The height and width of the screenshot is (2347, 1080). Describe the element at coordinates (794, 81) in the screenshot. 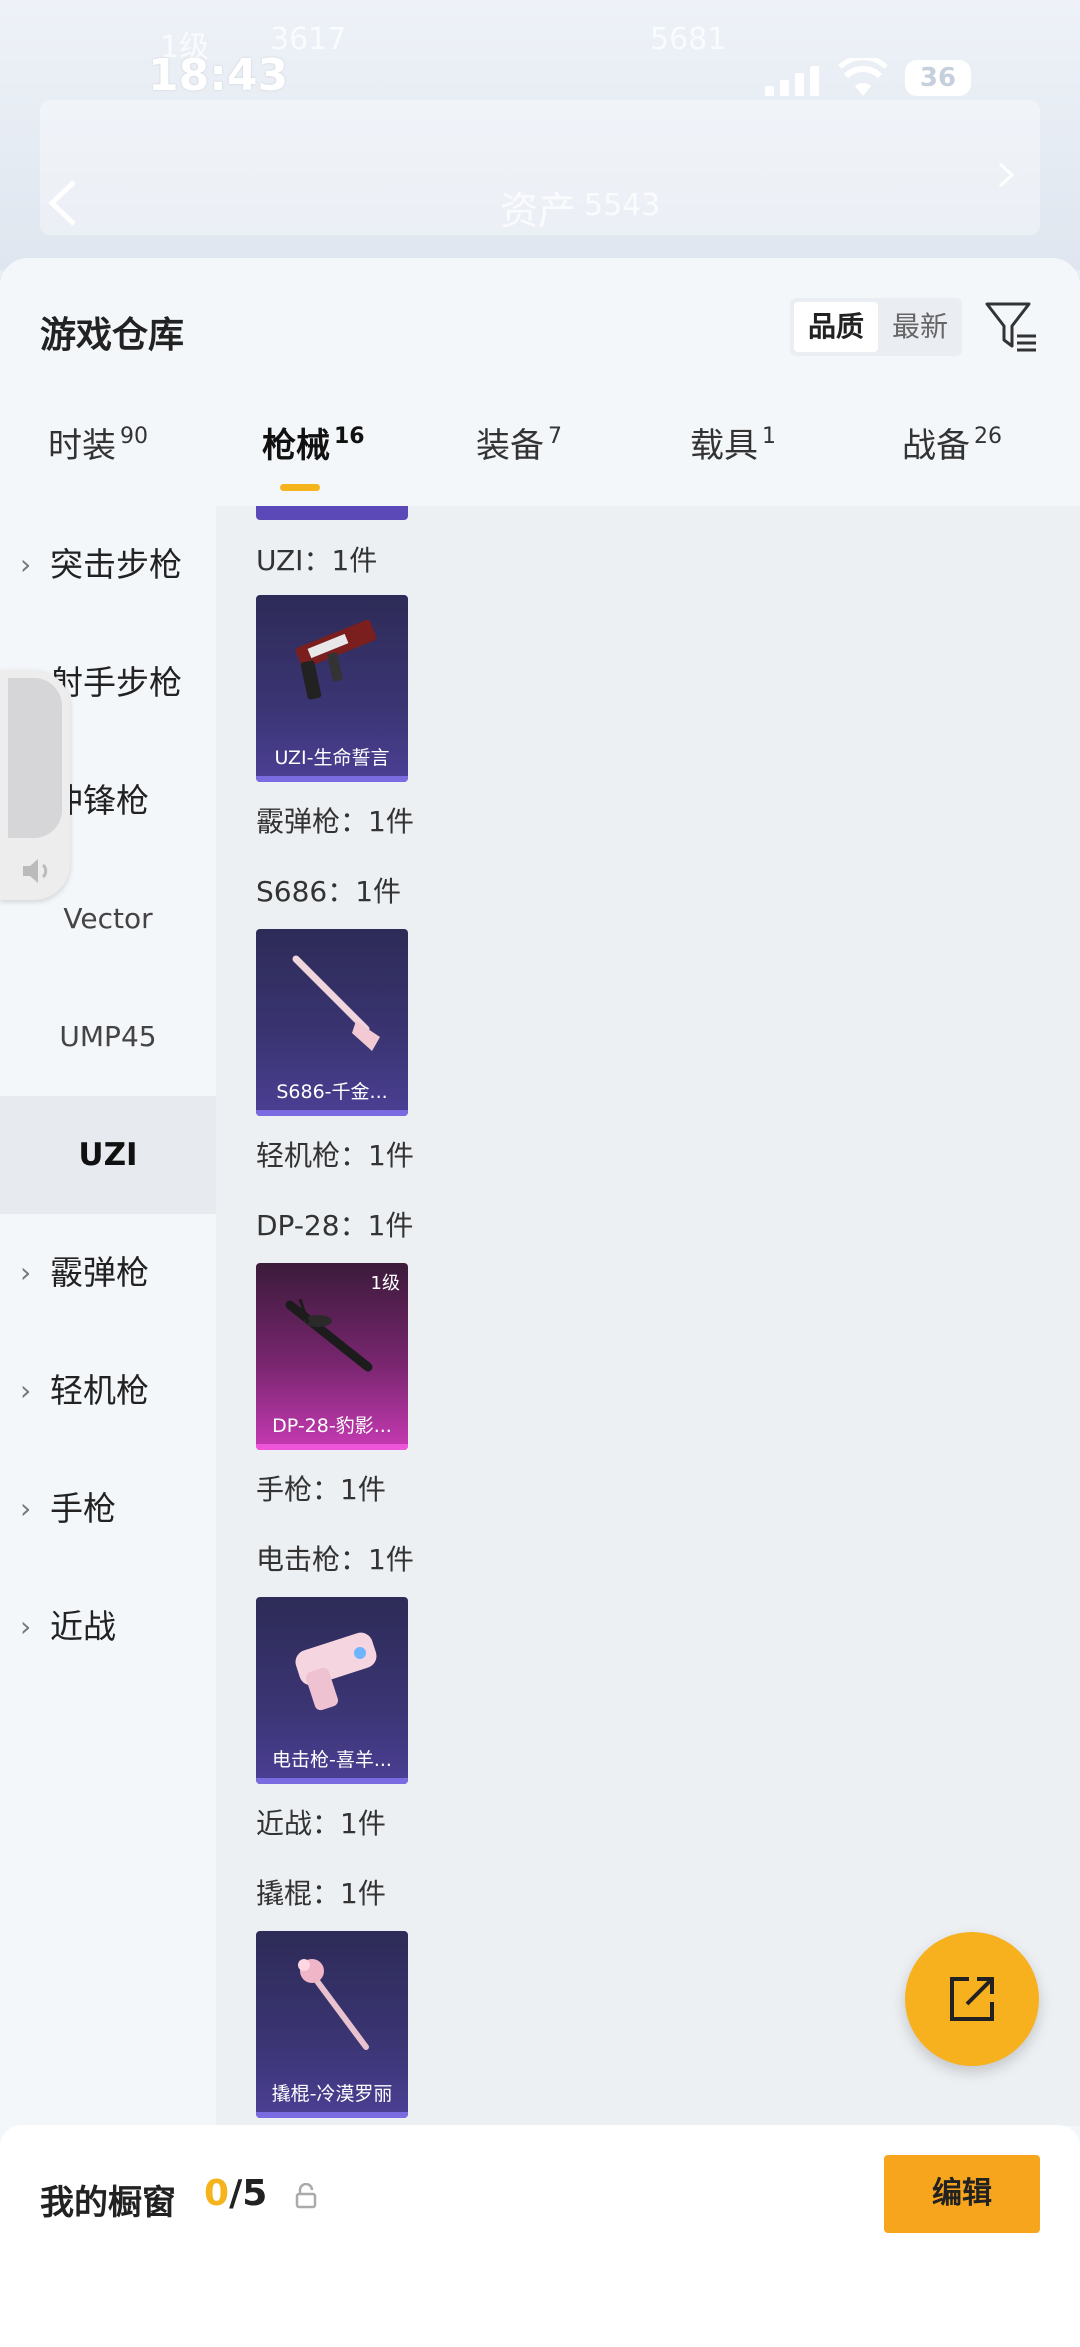

I see `cellular-signal-icon` at that location.